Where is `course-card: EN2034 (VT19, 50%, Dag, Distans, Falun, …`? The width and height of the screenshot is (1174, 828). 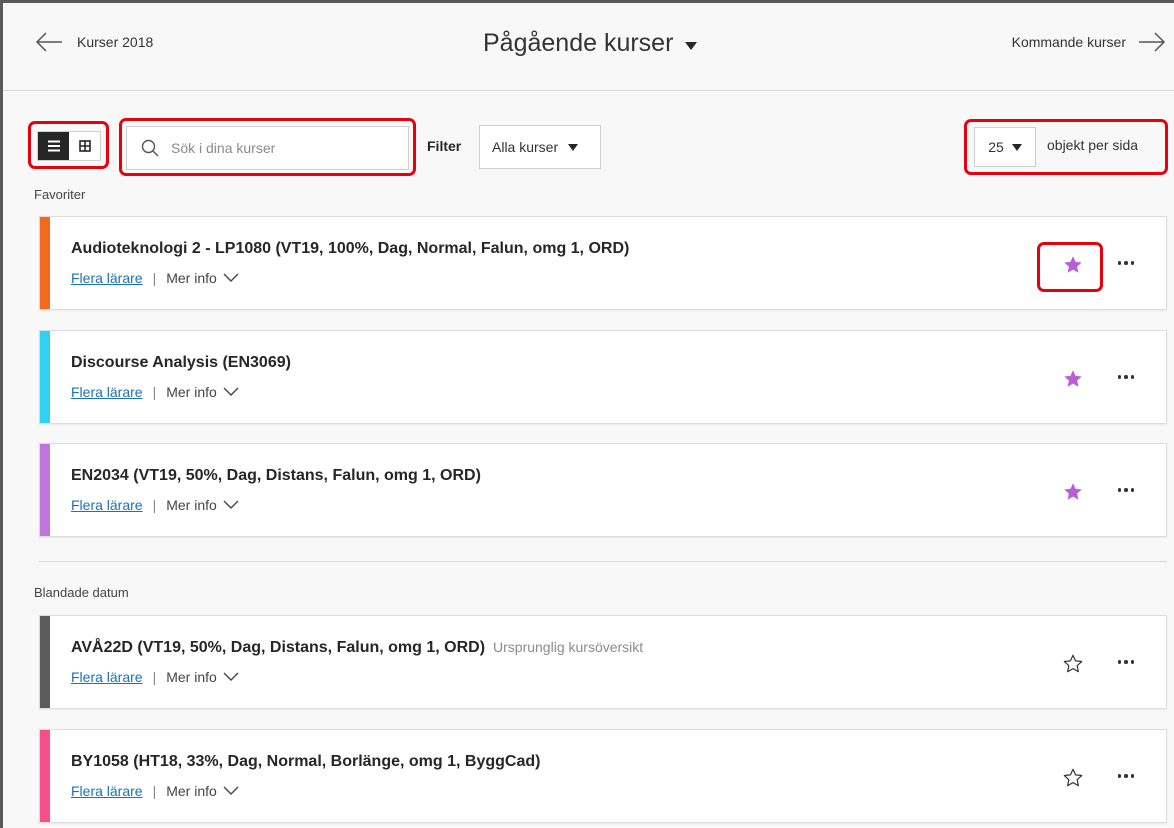 course-card: EN2034 (VT19, 50%, Dag, Distans, Falun, … is located at coordinates (603, 490).